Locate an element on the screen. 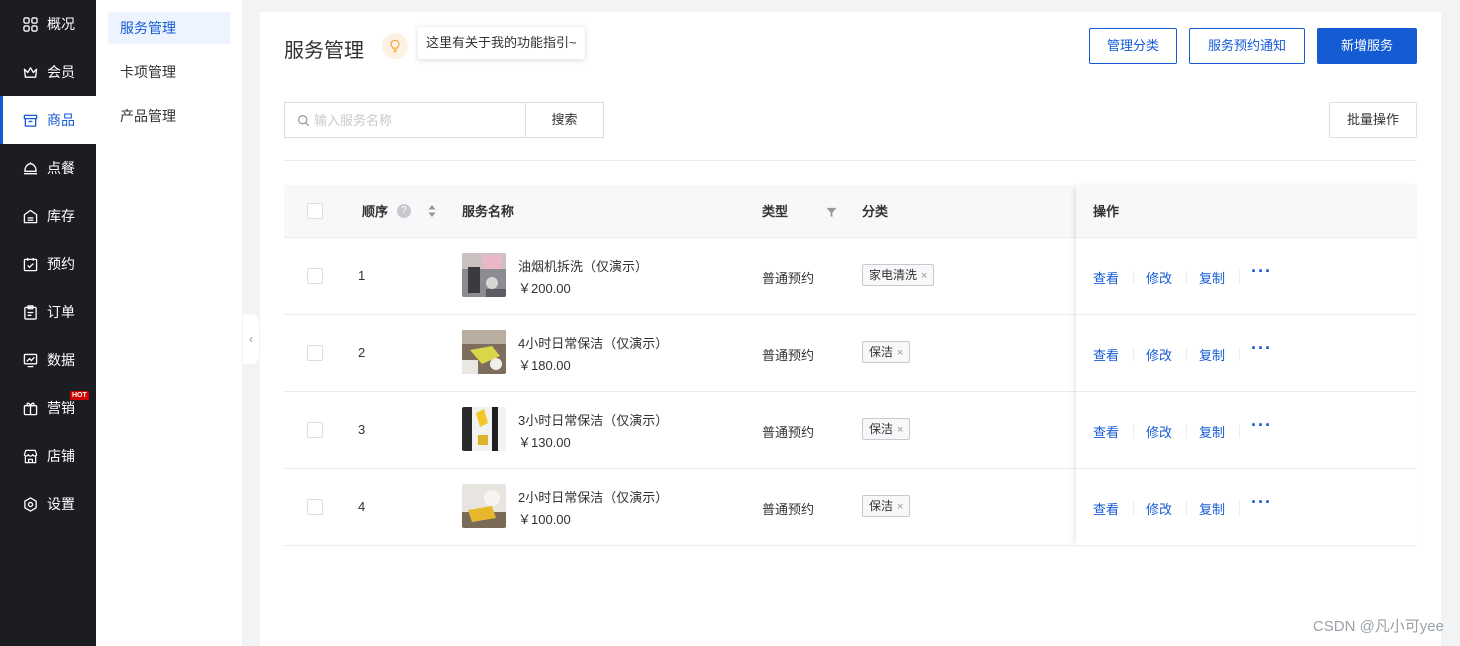 The width and height of the screenshot is (1460, 646). nav-item-shop: 店铺 is located at coordinates (48, 456).